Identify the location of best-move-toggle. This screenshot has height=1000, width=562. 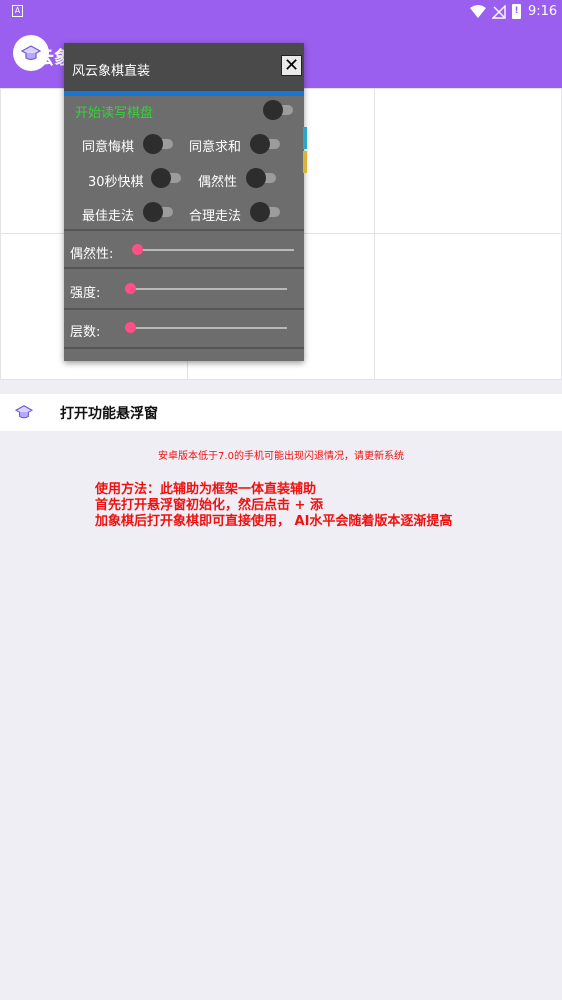
(159, 212).